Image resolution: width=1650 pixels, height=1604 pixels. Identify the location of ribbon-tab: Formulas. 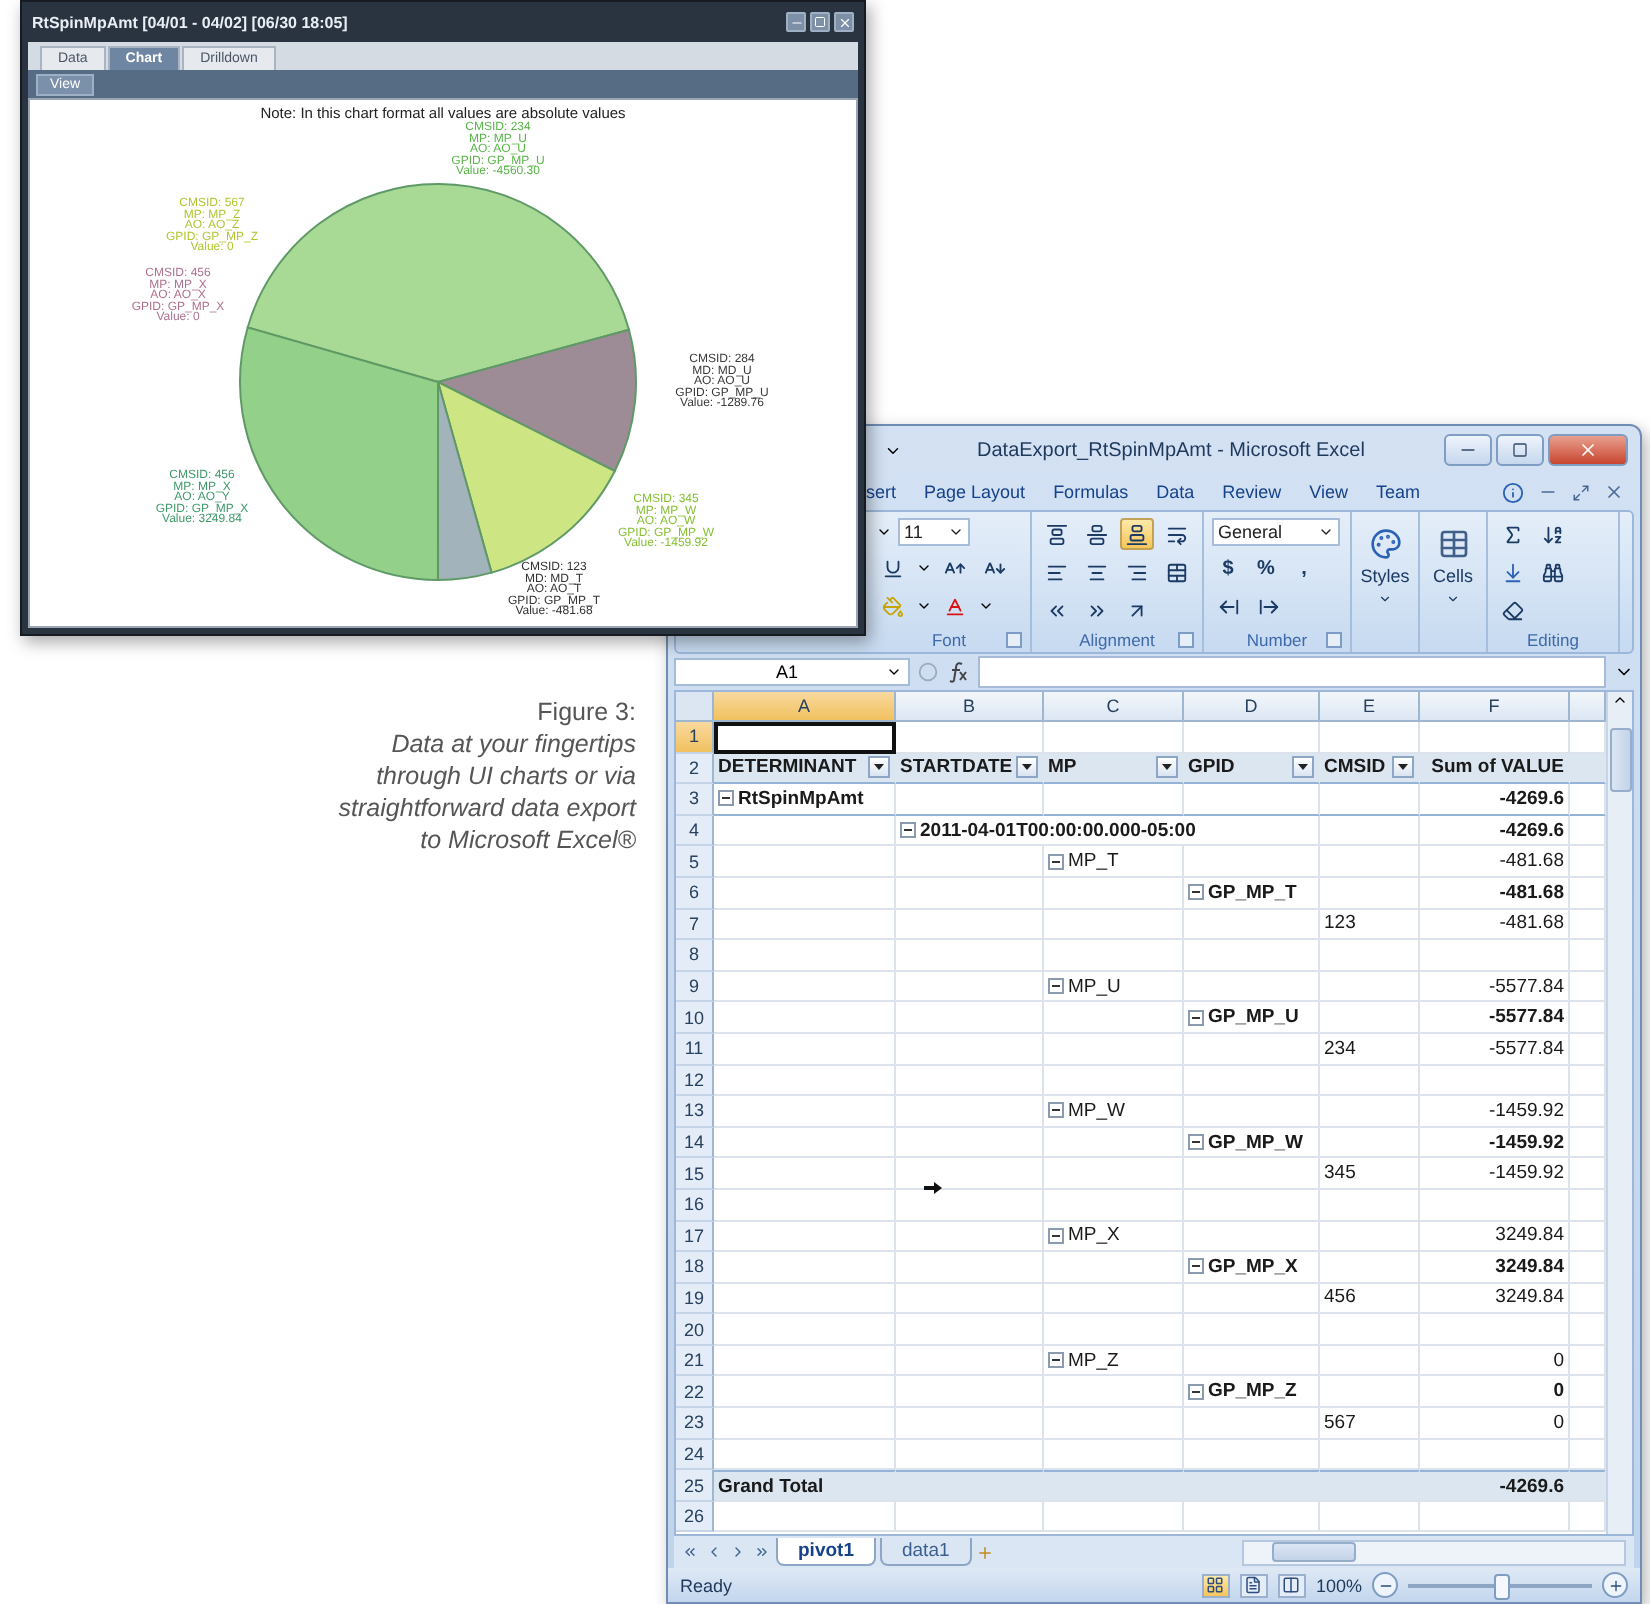
(1091, 492).